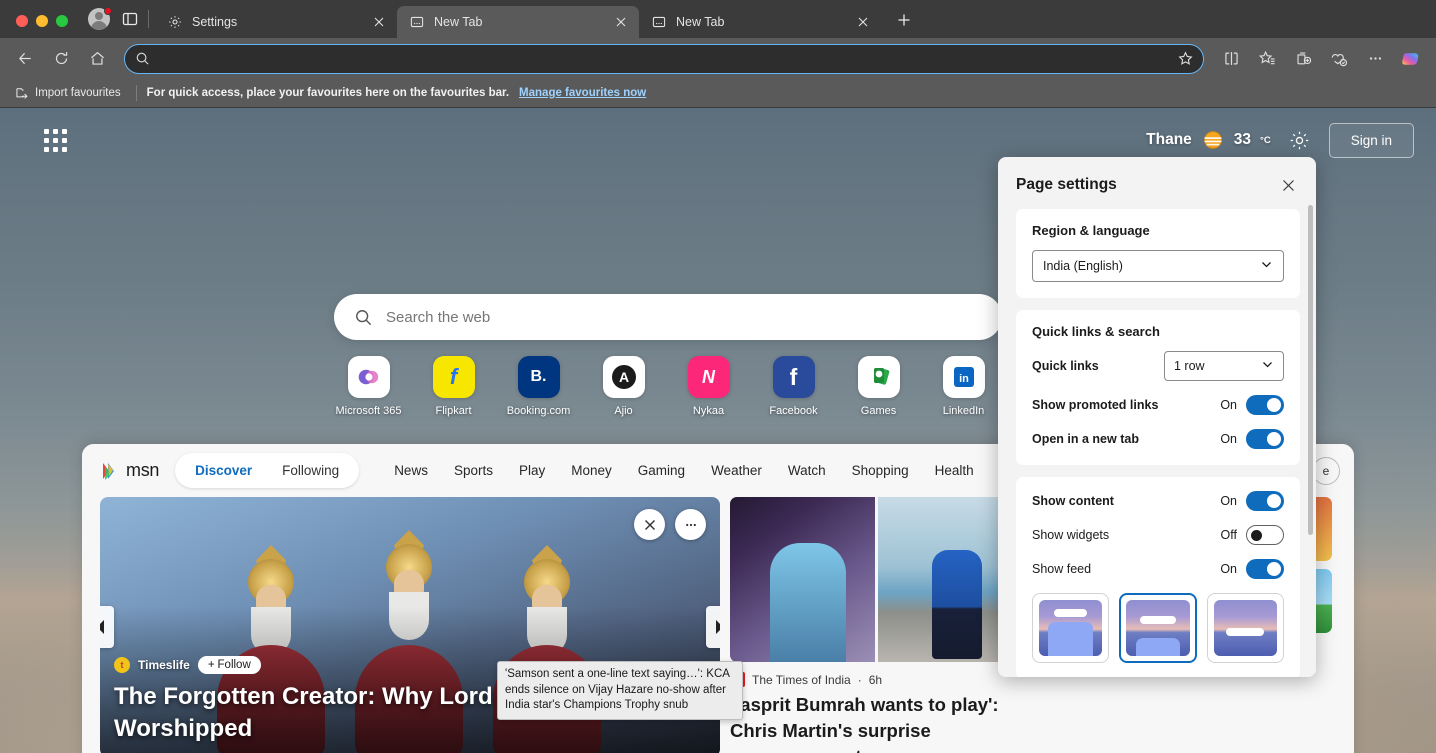 The height and width of the screenshot is (753, 1436). What do you see at coordinates (1189, 366) in the screenshot?
I see `quick-links-rows-value: 1 row` at bounding box center [1189, 366].